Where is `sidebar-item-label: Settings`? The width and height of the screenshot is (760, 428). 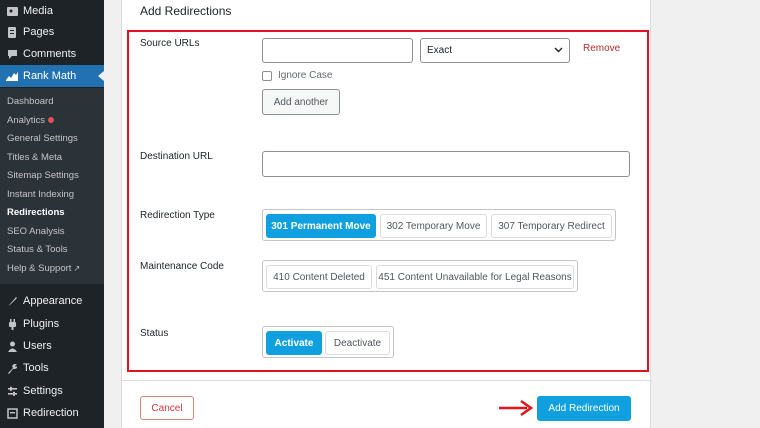 sidebar-item-label: Settings is located at coordinates (43, 391).